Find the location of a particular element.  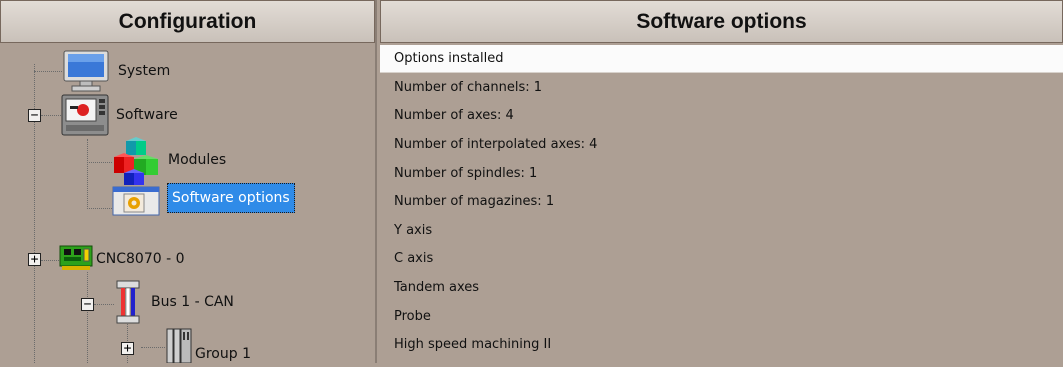

software-options-title: Software options is located at coordinates (721, 21).